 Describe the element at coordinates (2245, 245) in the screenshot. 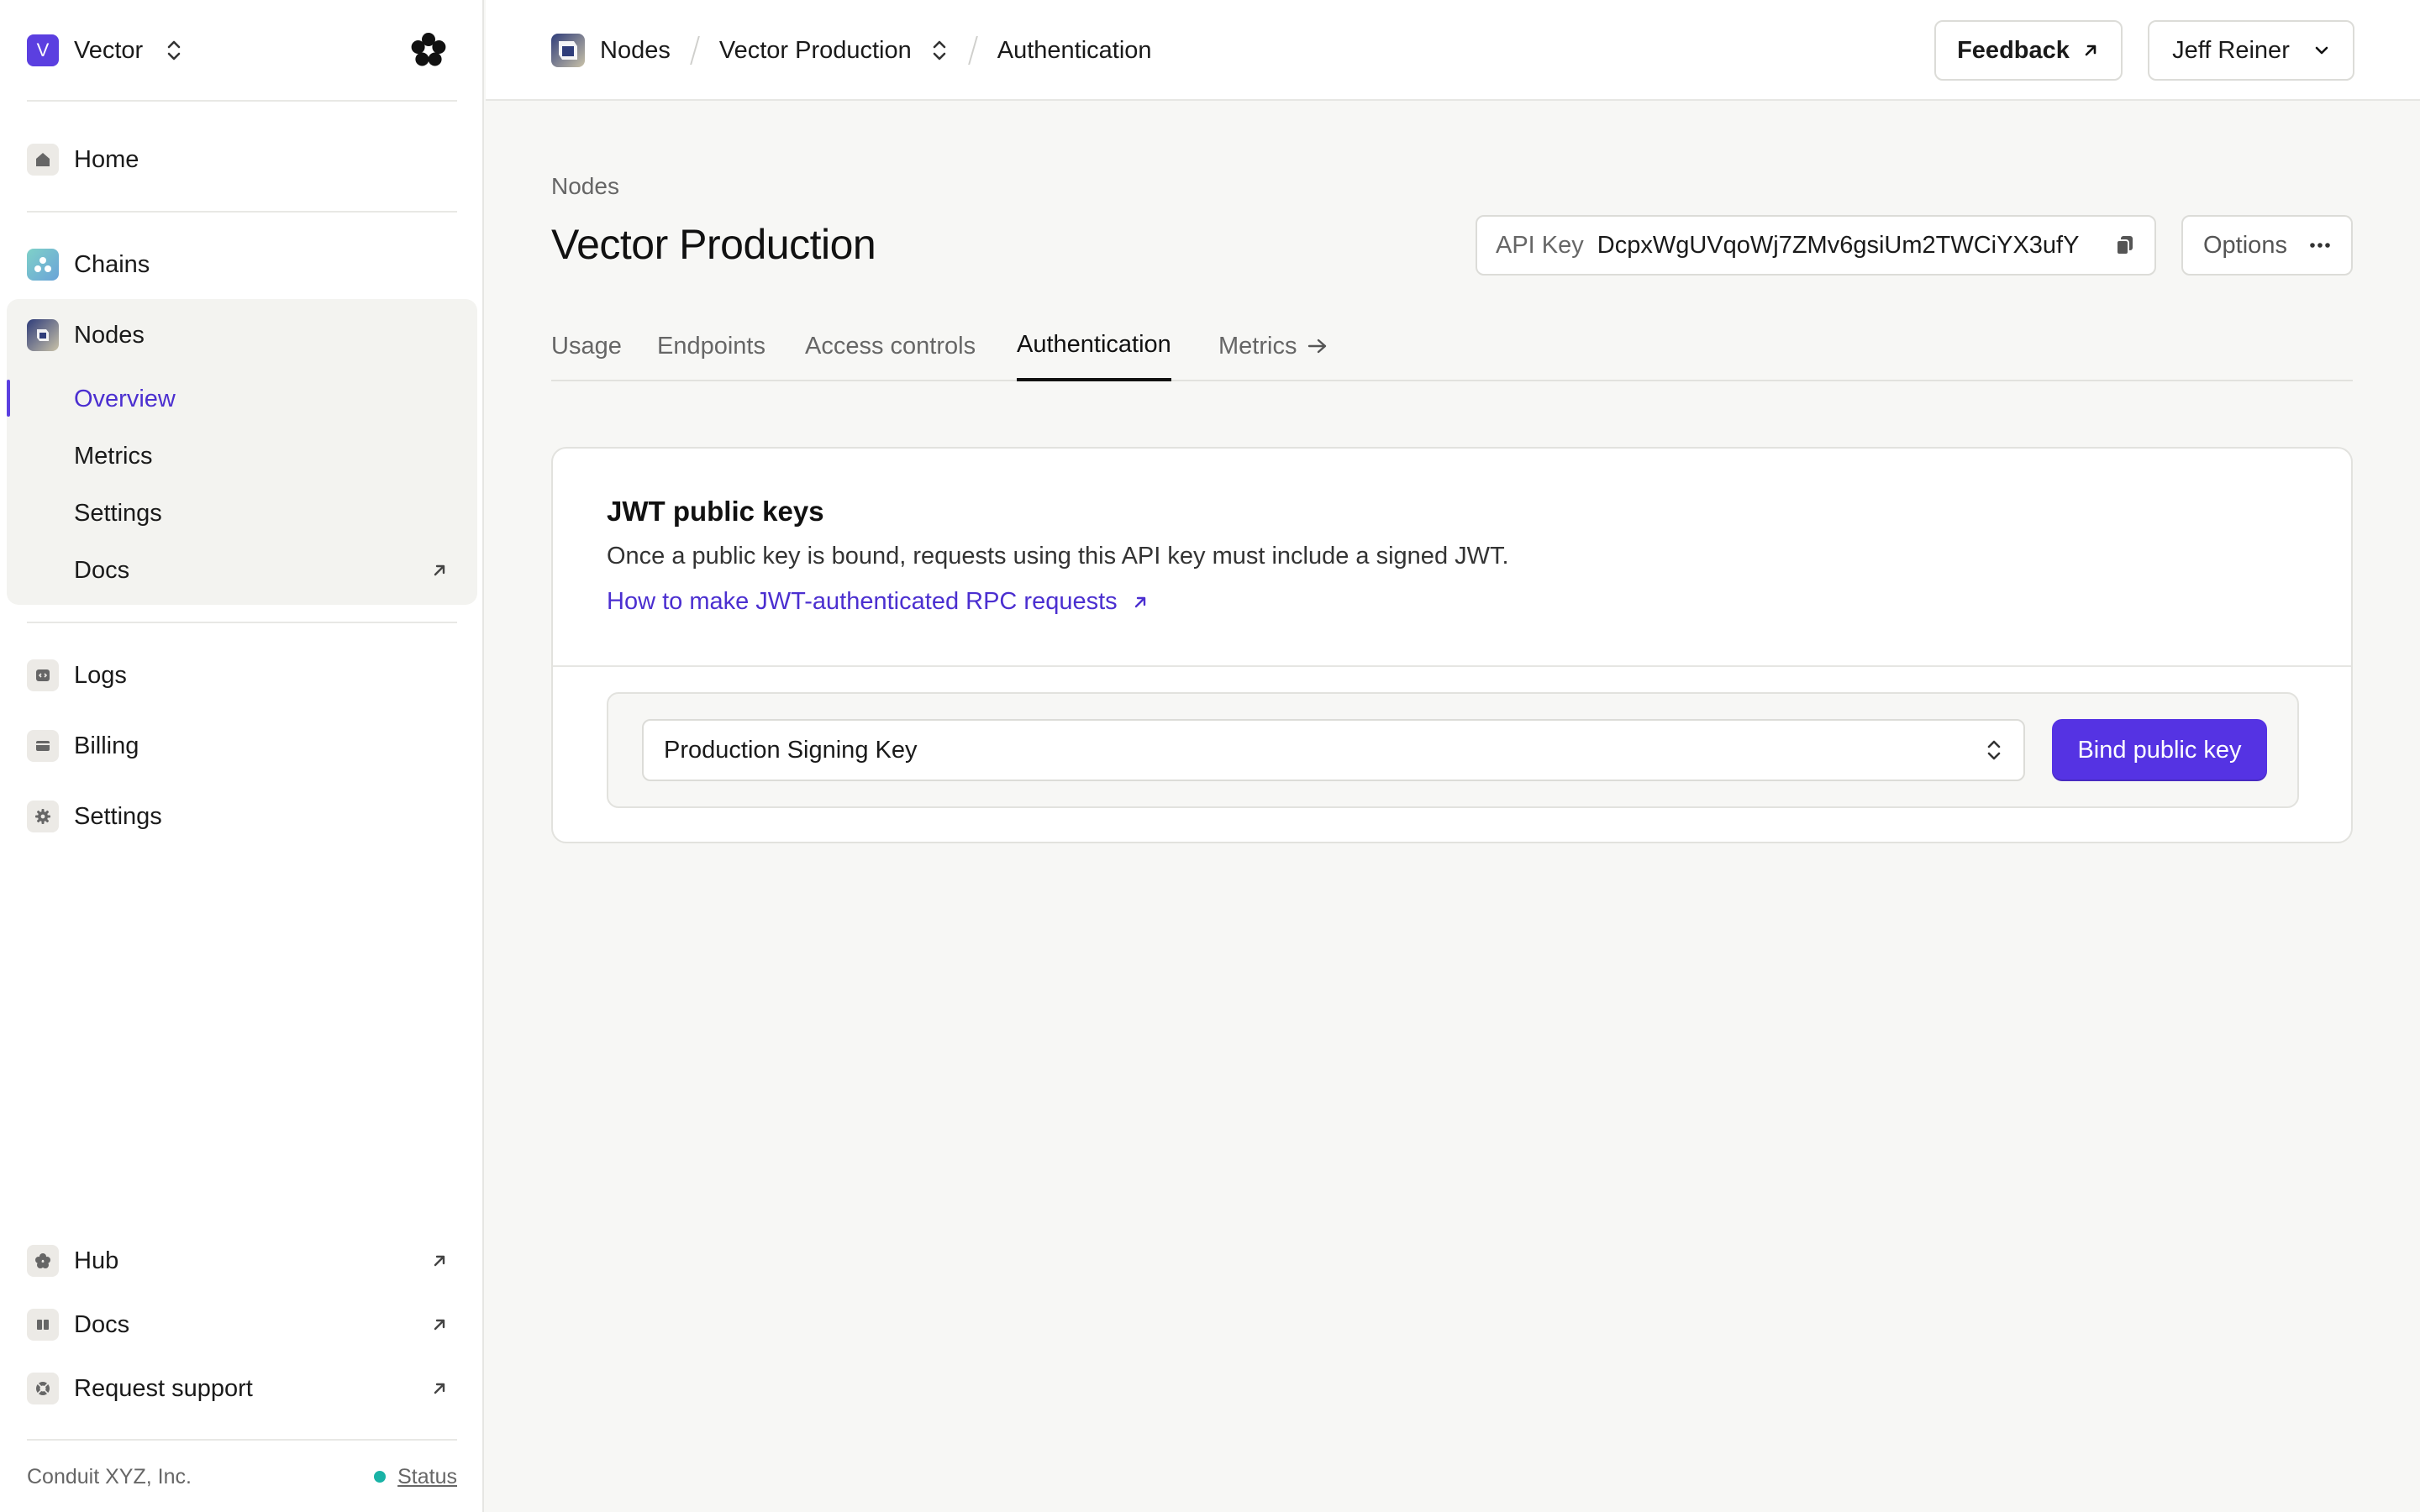

I see `options-label: Options` at that location.